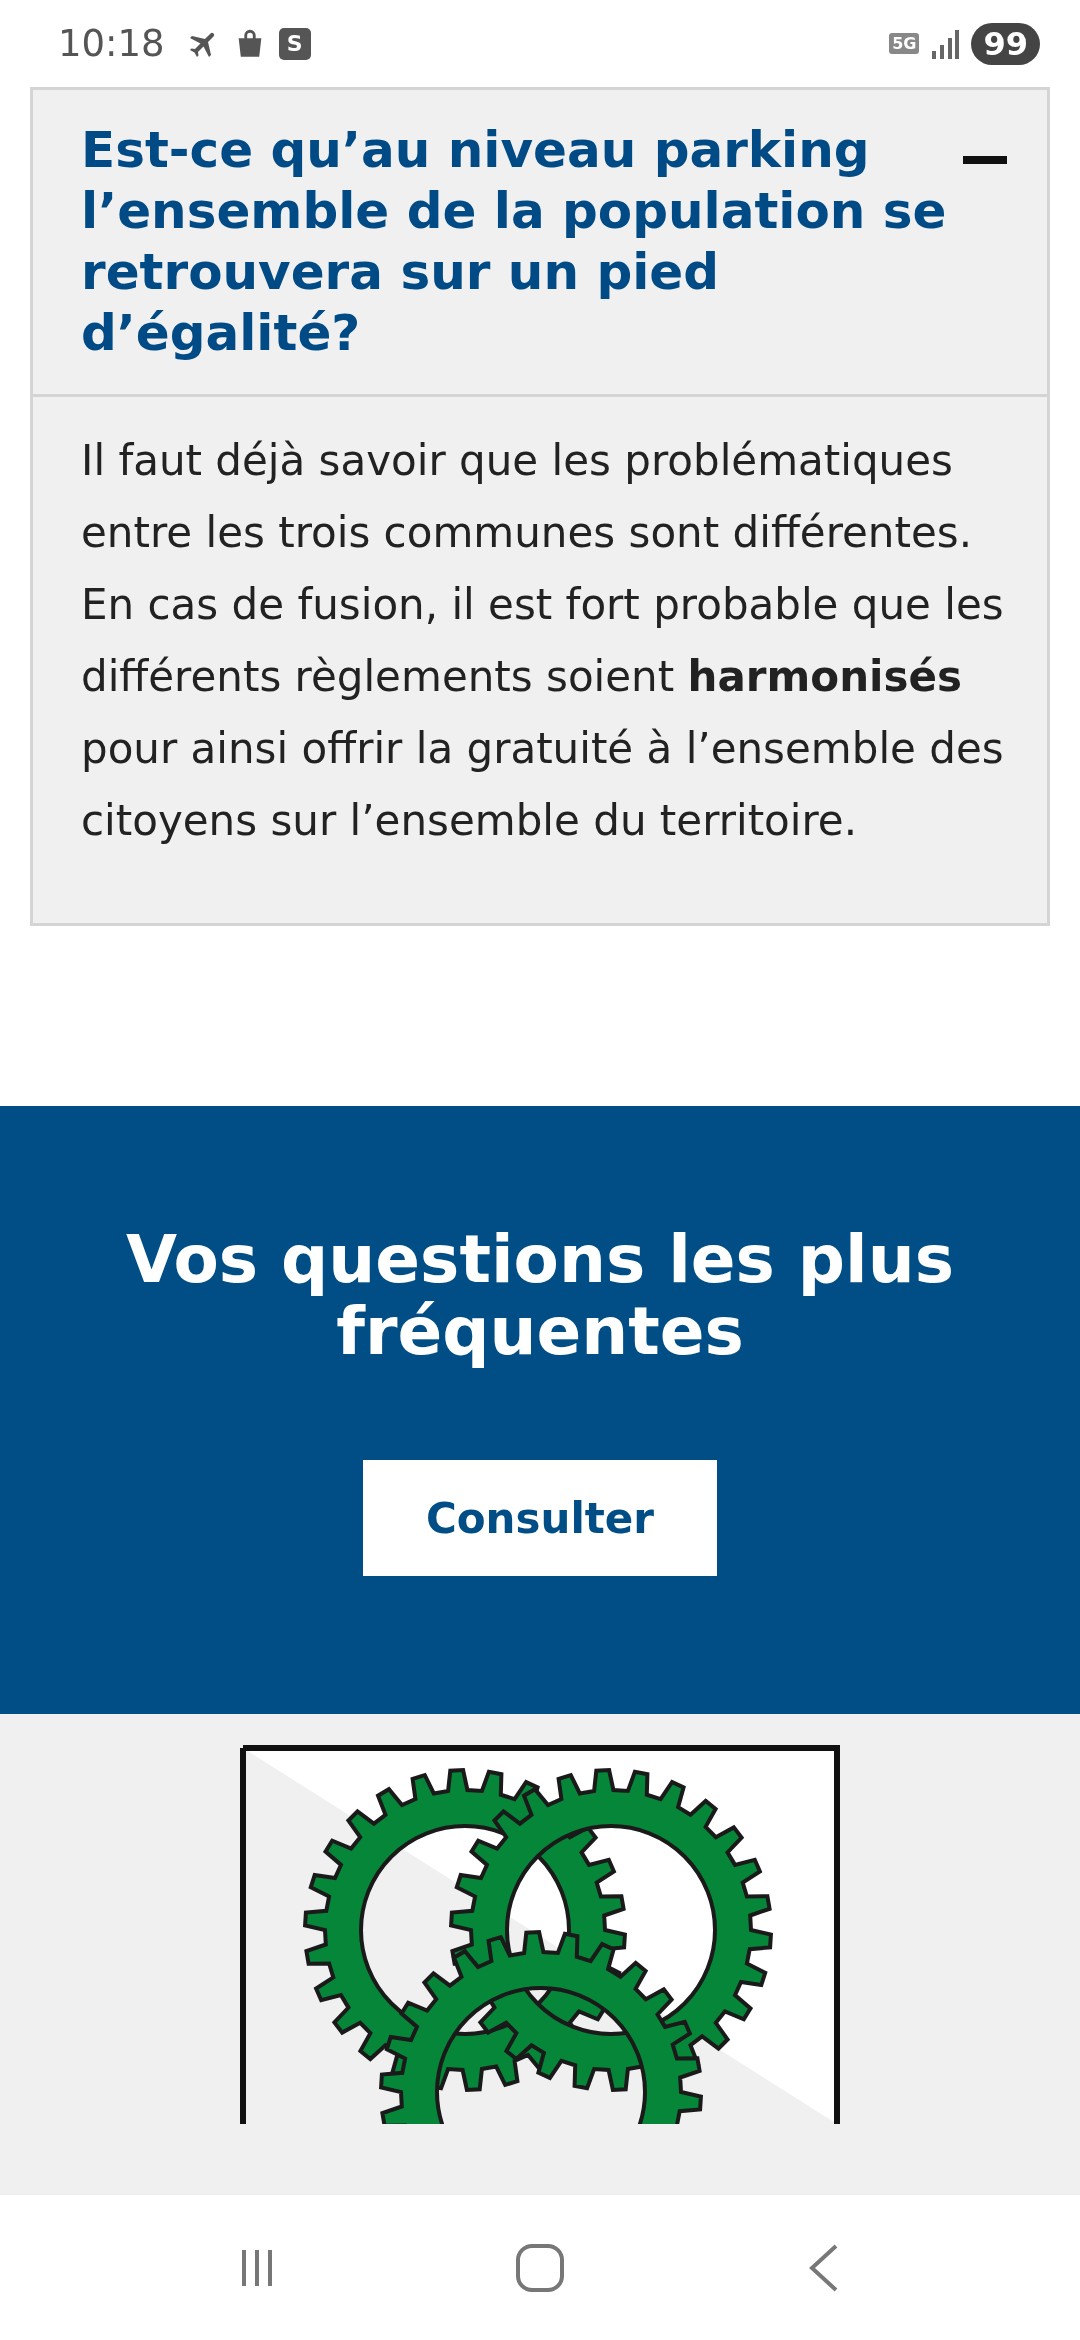  Describe the element at coordinates (1005, 43) in the screenshot. I see `battery-level: 99` at that location.